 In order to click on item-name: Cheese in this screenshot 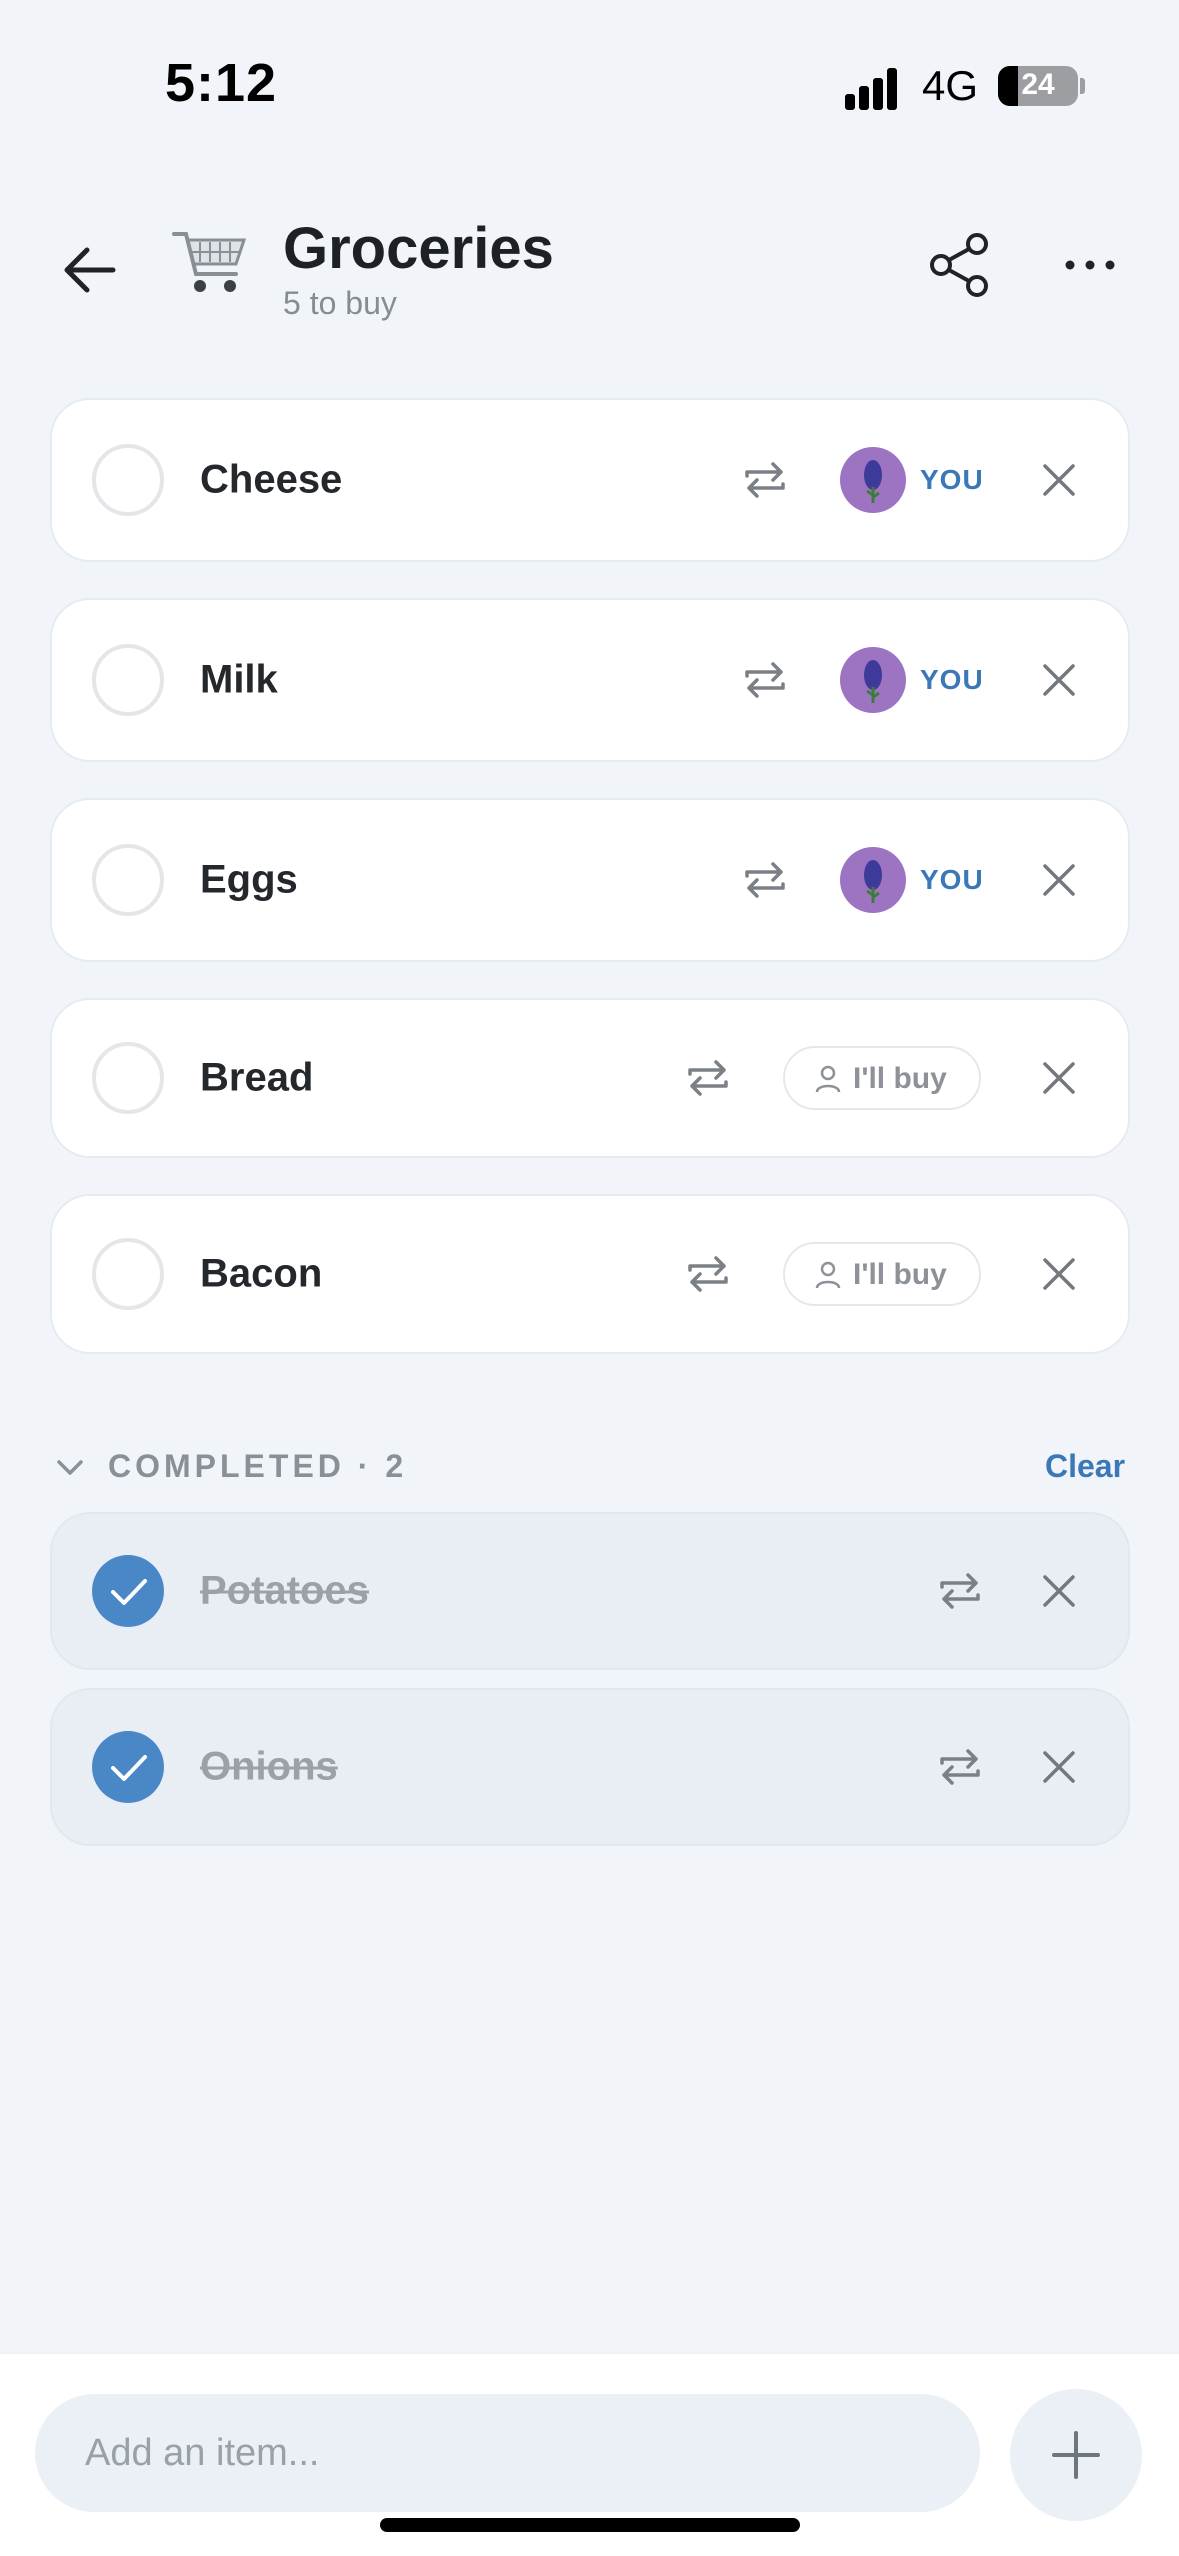, I will do `click(271, 479)`.